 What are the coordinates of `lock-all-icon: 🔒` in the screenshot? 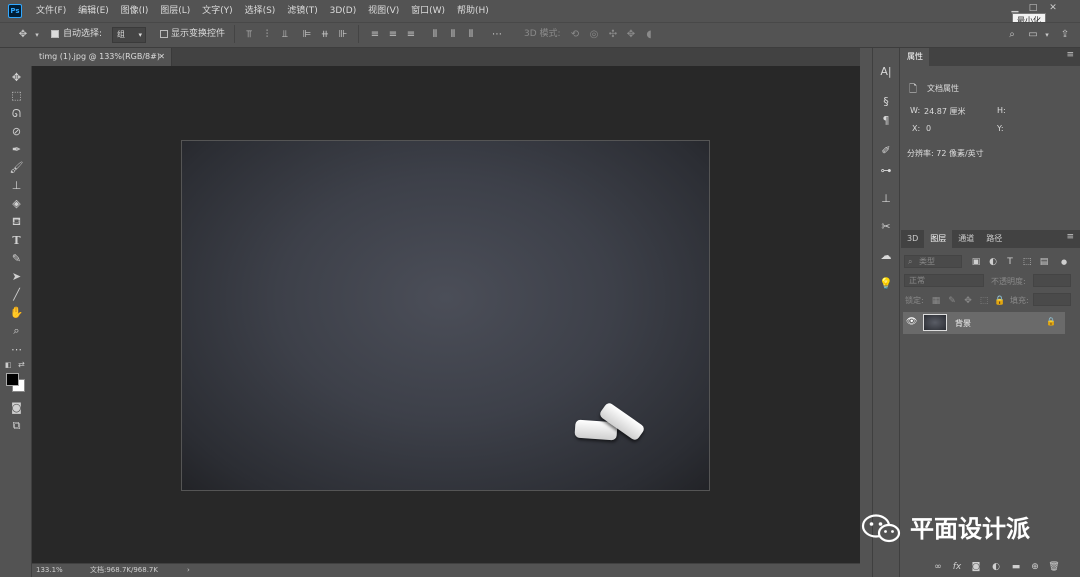 It's located at (1000, 301).